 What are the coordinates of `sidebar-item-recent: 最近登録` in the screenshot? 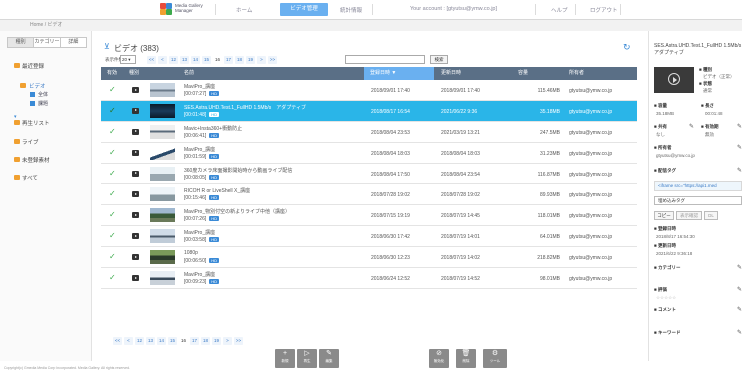 It's located at (33, 66).